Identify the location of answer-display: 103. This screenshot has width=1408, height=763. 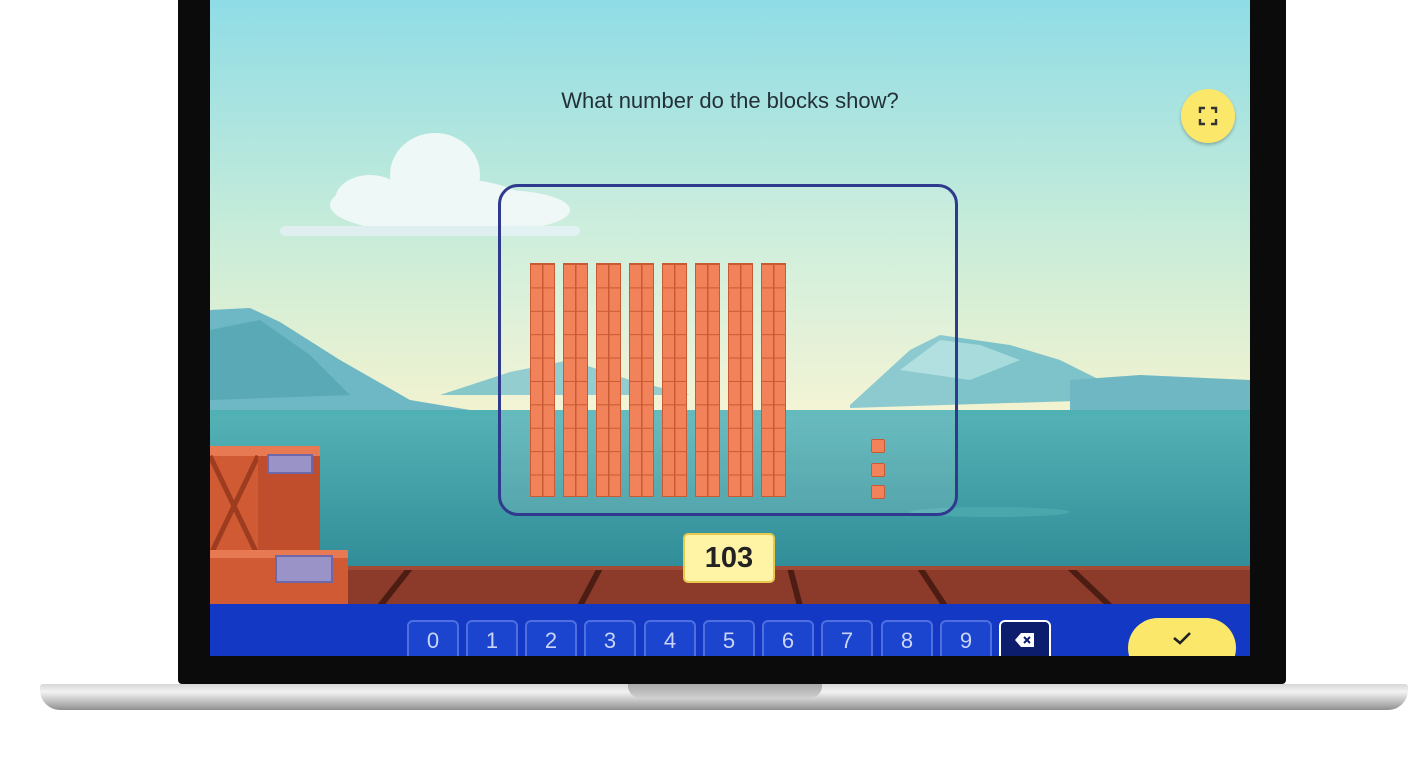
(729, 558).